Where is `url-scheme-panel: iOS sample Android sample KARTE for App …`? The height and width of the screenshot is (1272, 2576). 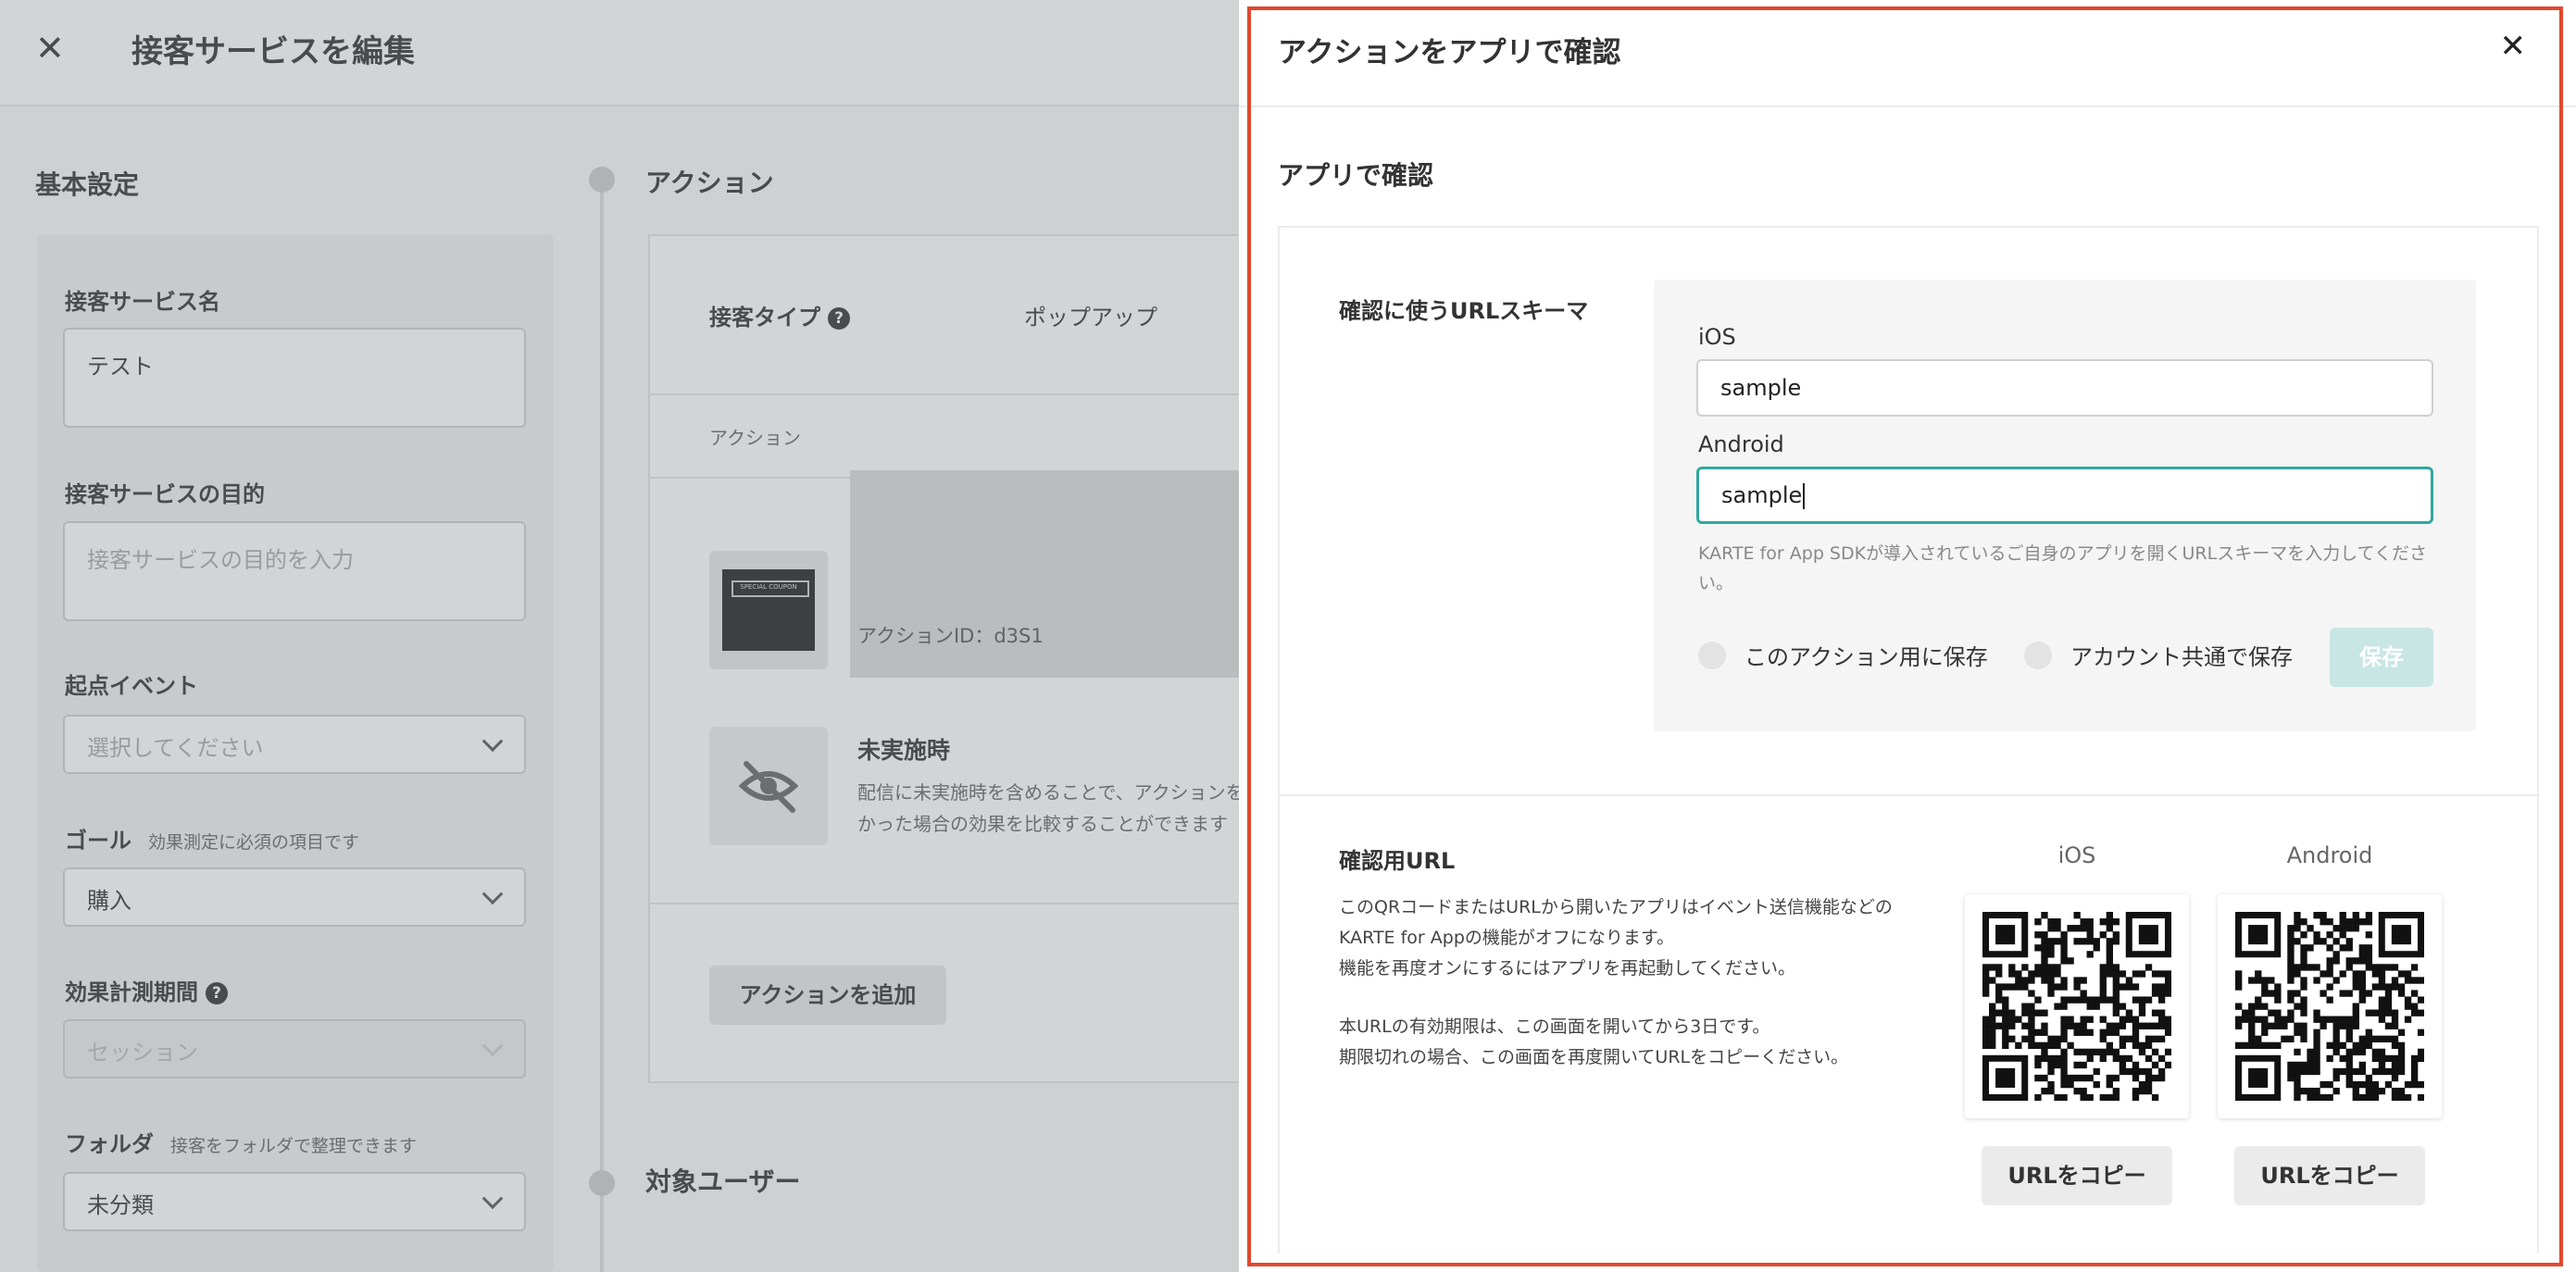 url-scheme-panel: iOS sample Android sample KARTE for App … is located at coordinates (2065, 505).